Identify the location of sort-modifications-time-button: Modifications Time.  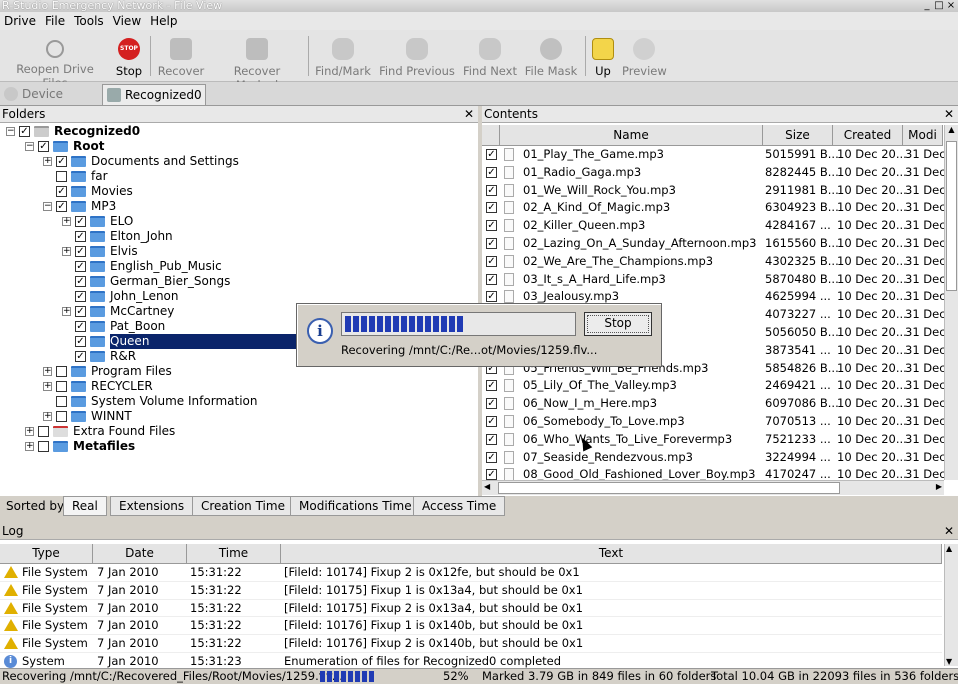
(355, 506).